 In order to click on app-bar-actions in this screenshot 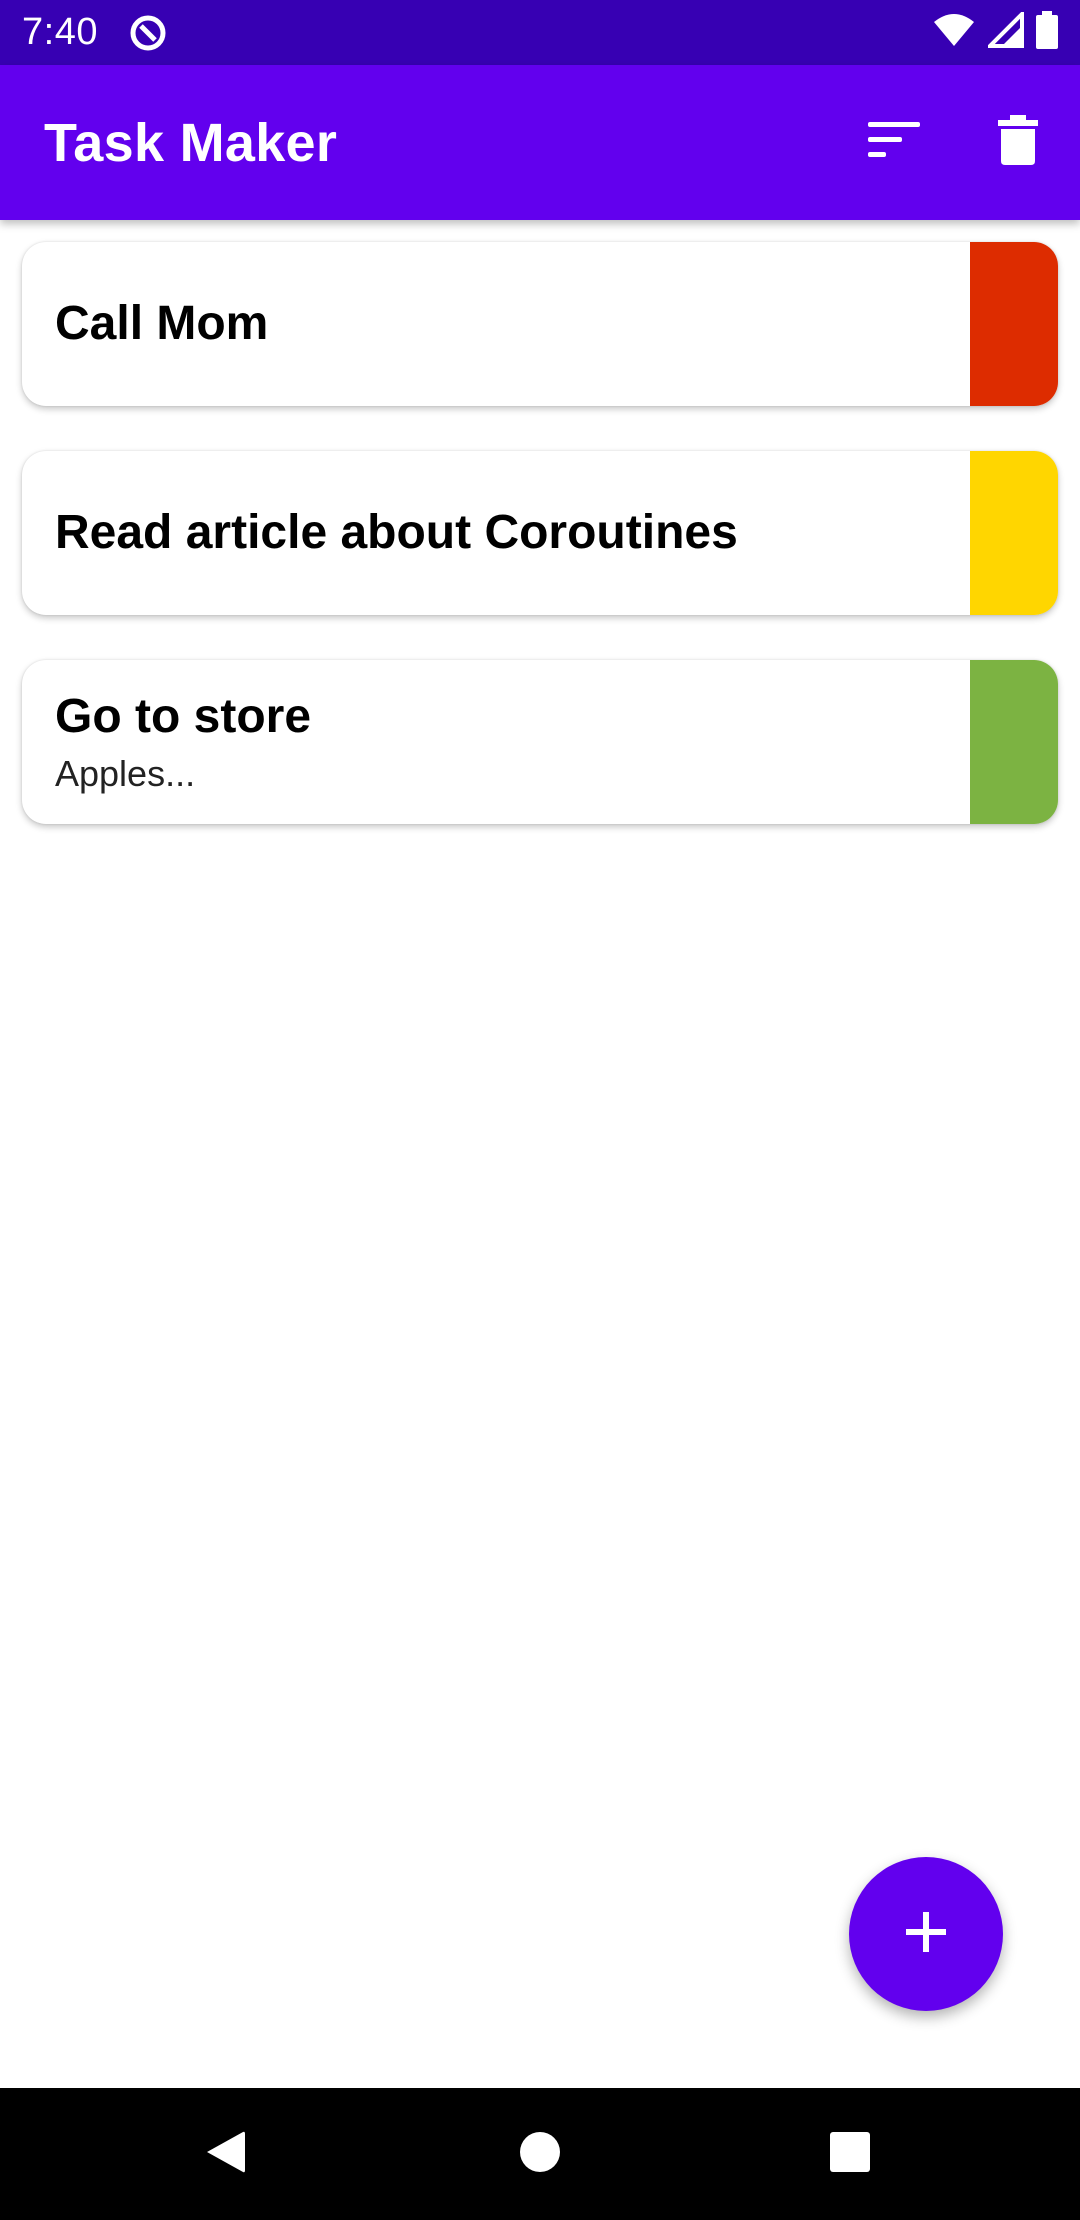, I will do `click(956, 143)`.